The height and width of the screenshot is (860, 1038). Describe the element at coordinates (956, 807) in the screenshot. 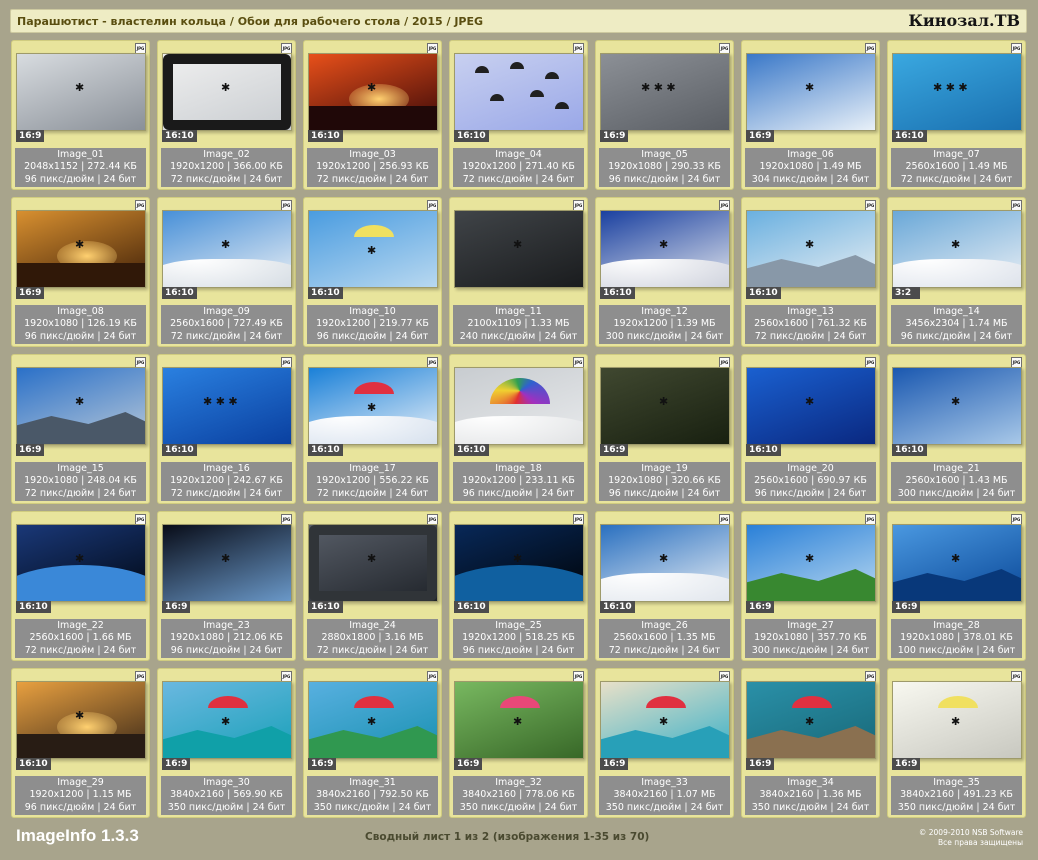

I see `image-resolution: 350 пикс/дюйм | 24 бит` at that location.